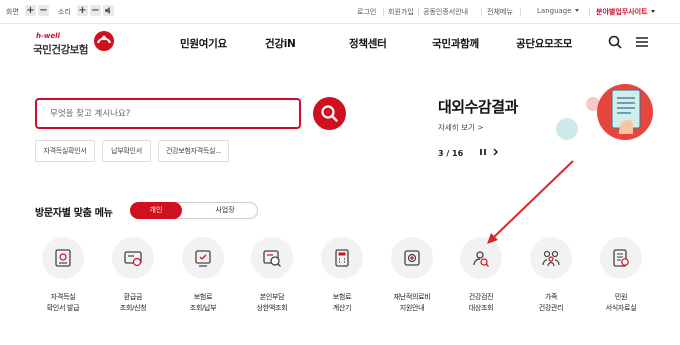  What do you see at coordinates (478, 107) in the screenshot?
I see `banner-title: 대외수감결과` at bounding box center [478, 107].